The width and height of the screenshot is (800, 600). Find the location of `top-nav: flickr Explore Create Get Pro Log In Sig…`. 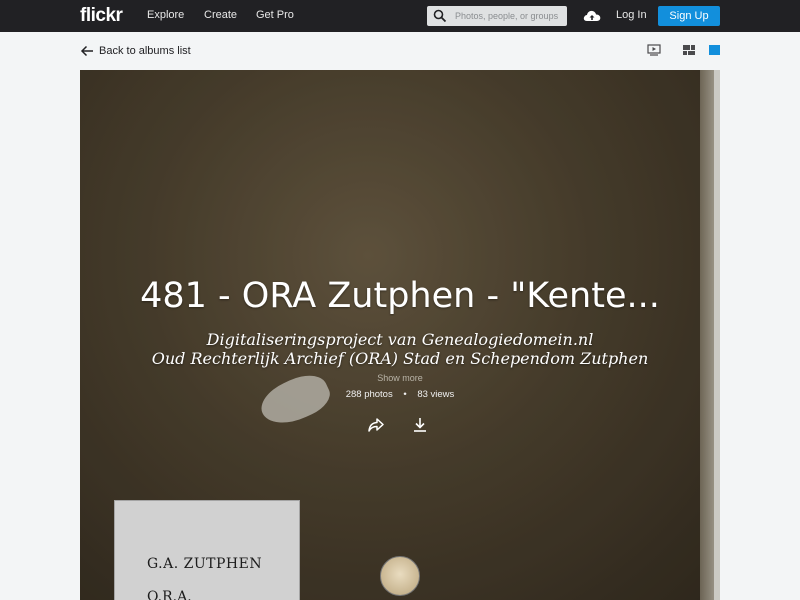

top-nav: flickr Explore Create Get Pro Log In Sig… is located at coordinates (400, 16).